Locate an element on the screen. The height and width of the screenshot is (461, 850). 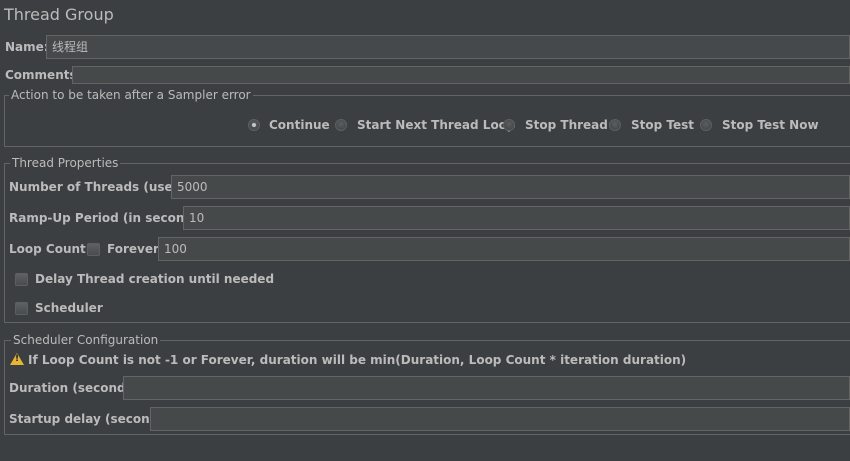
scheduler-label: Scheduler is located at coordinates (69, 308).